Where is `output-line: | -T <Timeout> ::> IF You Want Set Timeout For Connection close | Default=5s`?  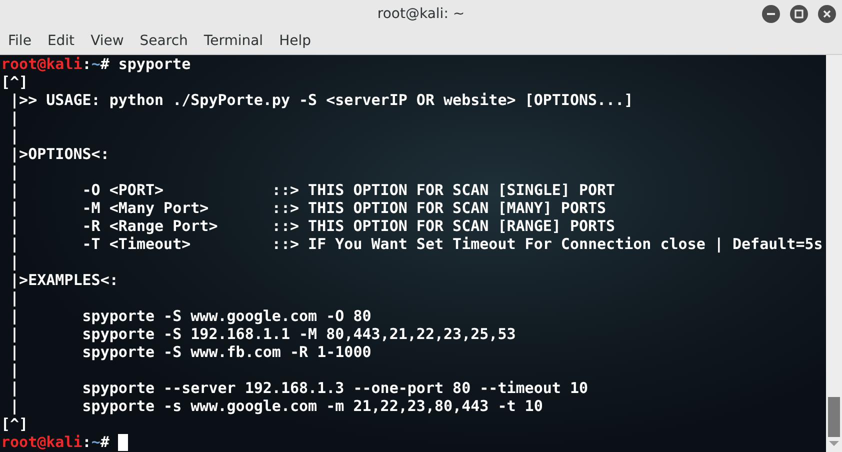
output-line: | -T <Timeout> ::> IF You Want Set Timeout For Connection close | Default=5s is located at coordinates (416, 244).